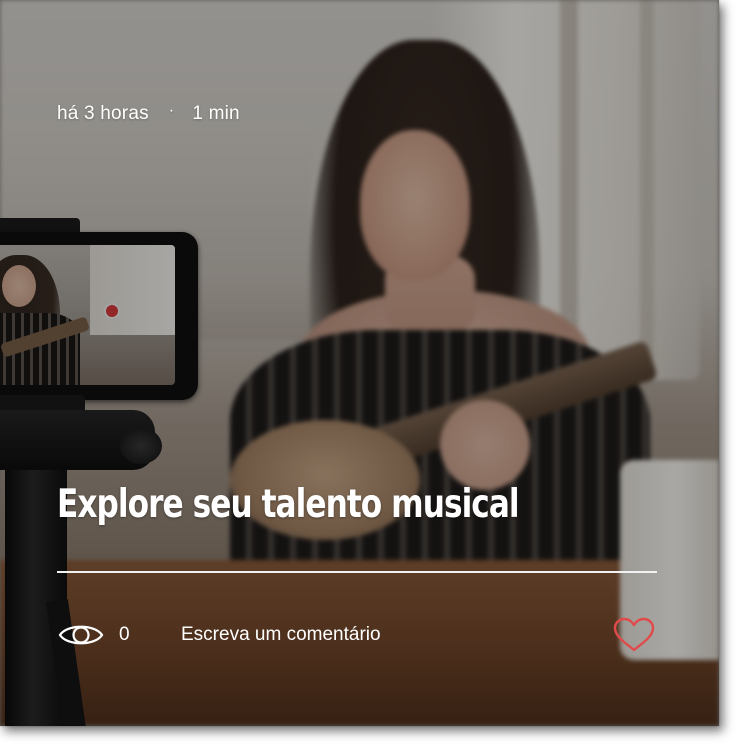  I want to click on post-time-ago: há 3 horas, so click(103, 113).